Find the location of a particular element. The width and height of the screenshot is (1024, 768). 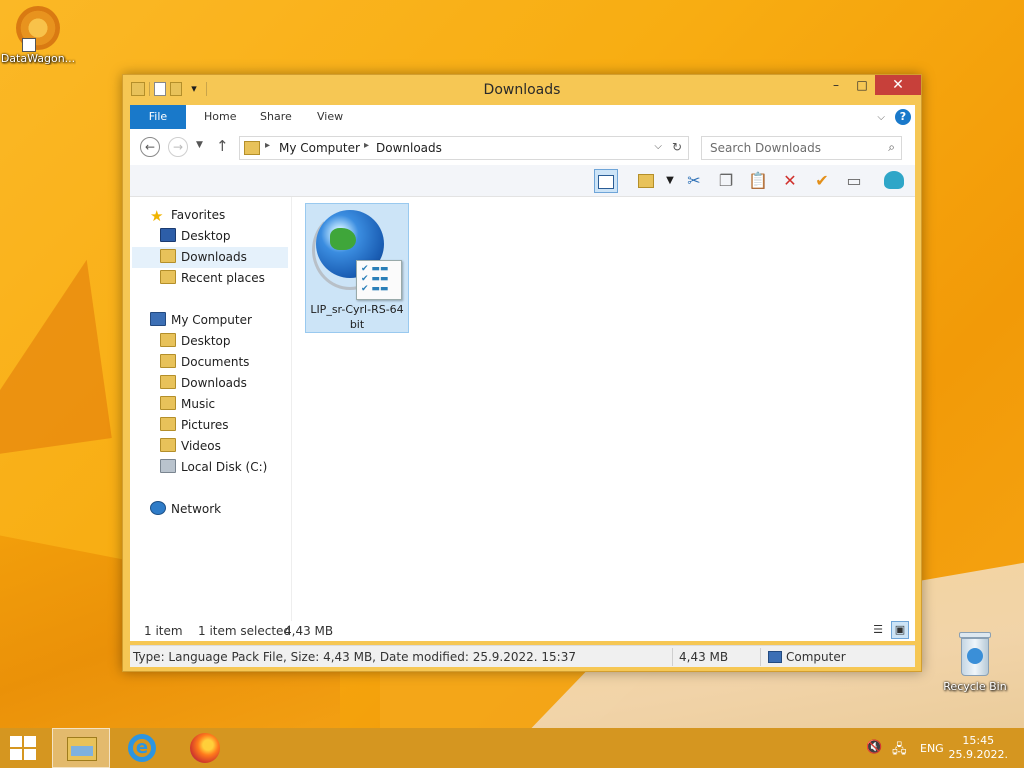

forward-button: → is located at coordinates (178, 147).